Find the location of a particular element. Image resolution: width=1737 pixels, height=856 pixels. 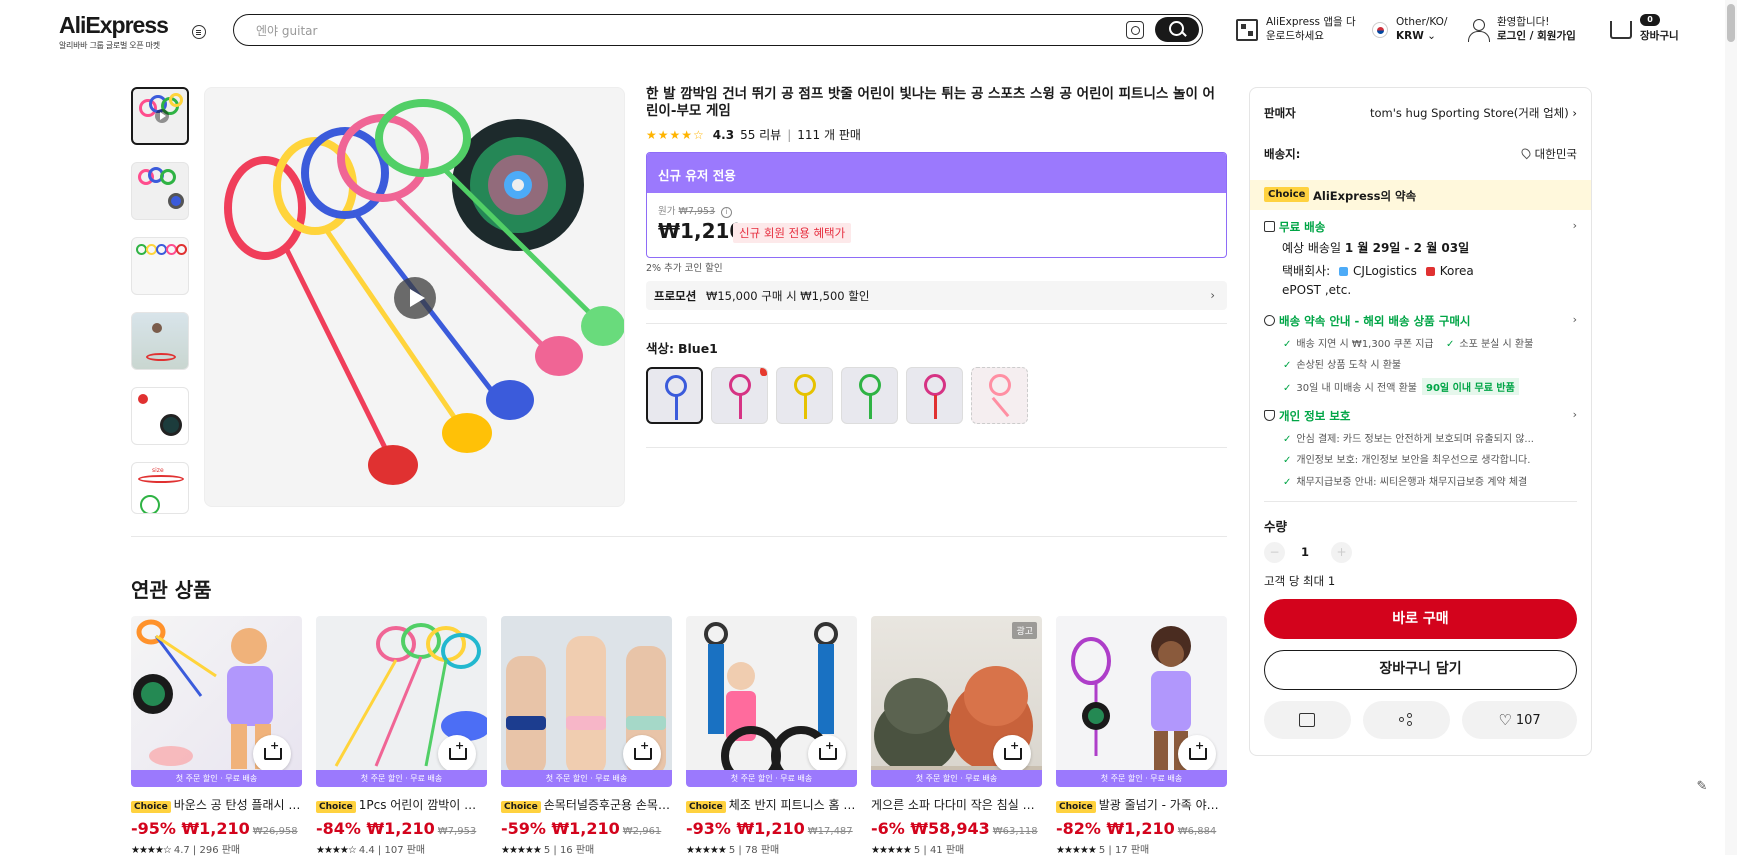

share-button is located at coordinates (1406, 720).